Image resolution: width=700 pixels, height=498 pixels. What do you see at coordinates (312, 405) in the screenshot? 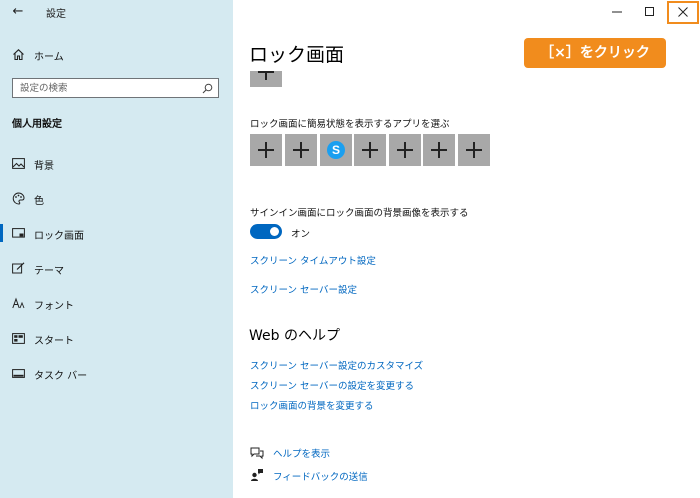
I see `help-link-change-lock-background: ロック画面の背景を変更する` at bounding box center [312, 405].